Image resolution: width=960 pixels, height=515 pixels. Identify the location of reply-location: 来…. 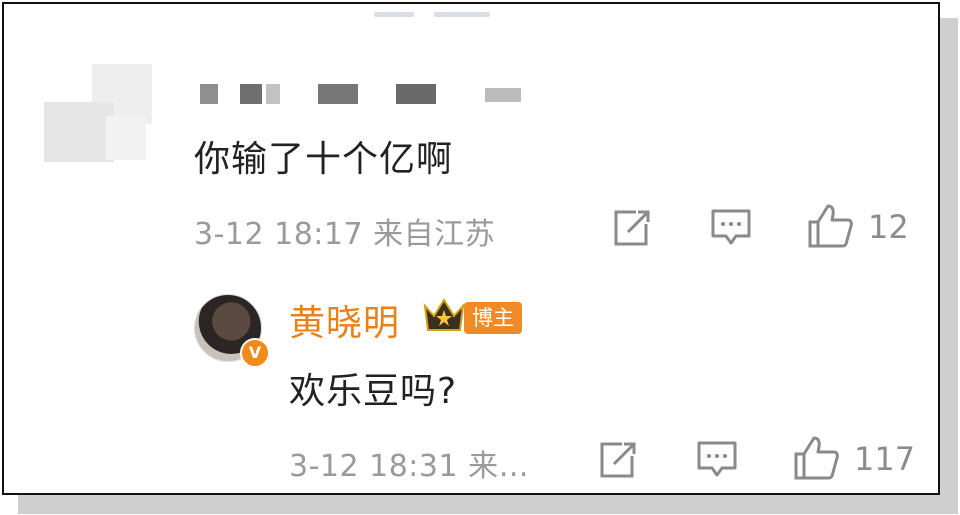
(499, 466).